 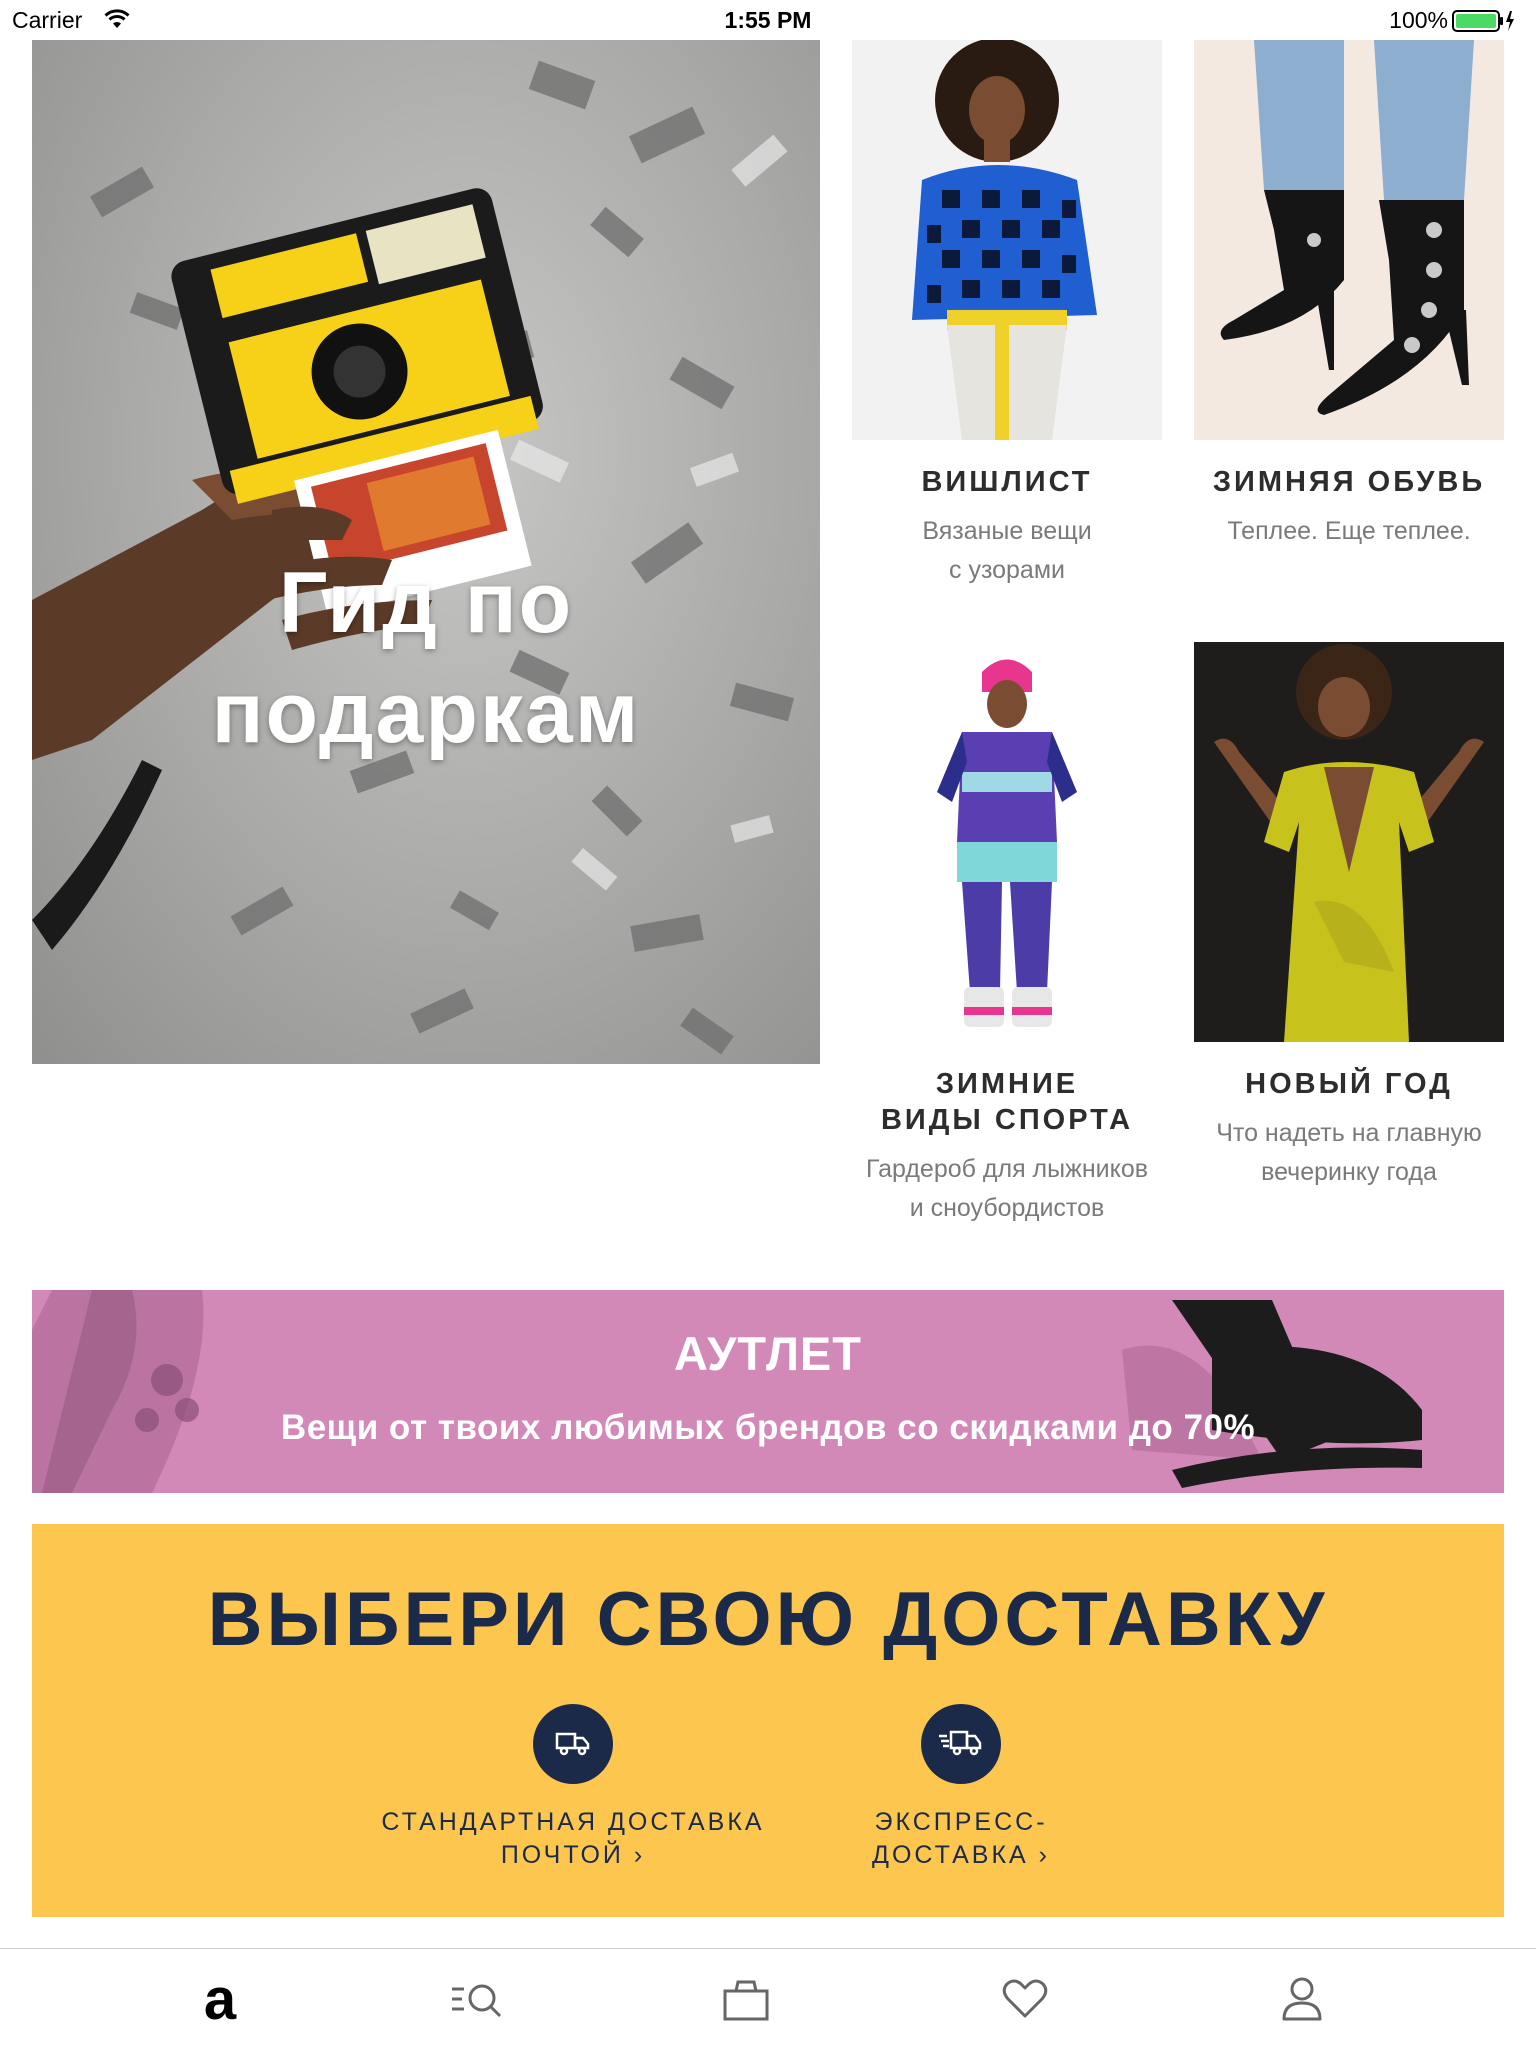 What do you see at coordinates (1349, 482) in the screenshot?
I see `category-title-winter-shoes: ЗИМНЯЯ ОБУВЬ` at bounding box center [1349, 482].